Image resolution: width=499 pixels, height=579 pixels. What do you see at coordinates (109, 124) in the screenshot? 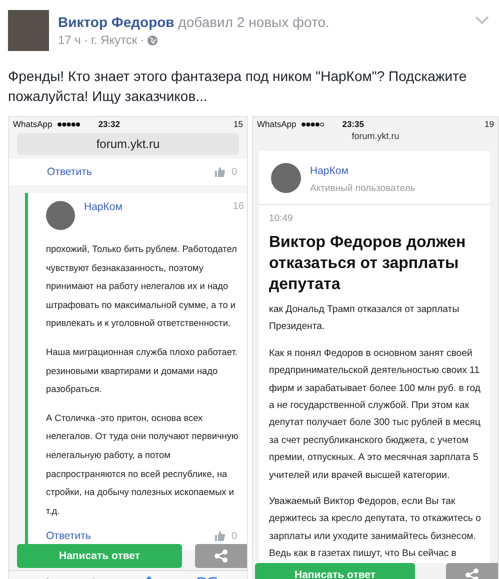
I see `status-time: 23:32` at bounding box center [109, 124].